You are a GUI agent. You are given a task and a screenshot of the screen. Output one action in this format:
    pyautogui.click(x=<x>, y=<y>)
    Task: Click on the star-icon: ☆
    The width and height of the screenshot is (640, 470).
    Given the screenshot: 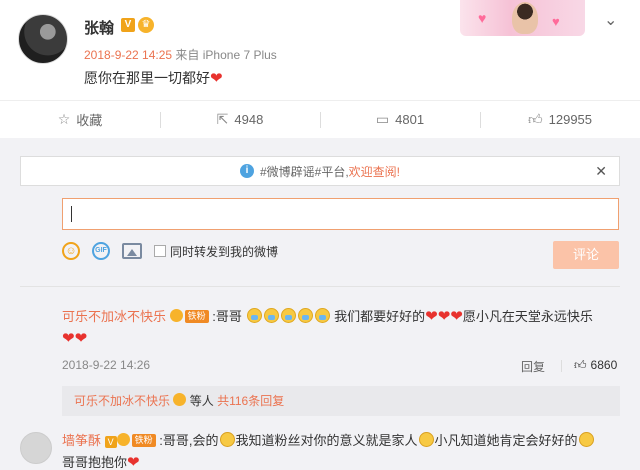 What is the action you would take?
    pyautogui.click(x=64, y=119)
    